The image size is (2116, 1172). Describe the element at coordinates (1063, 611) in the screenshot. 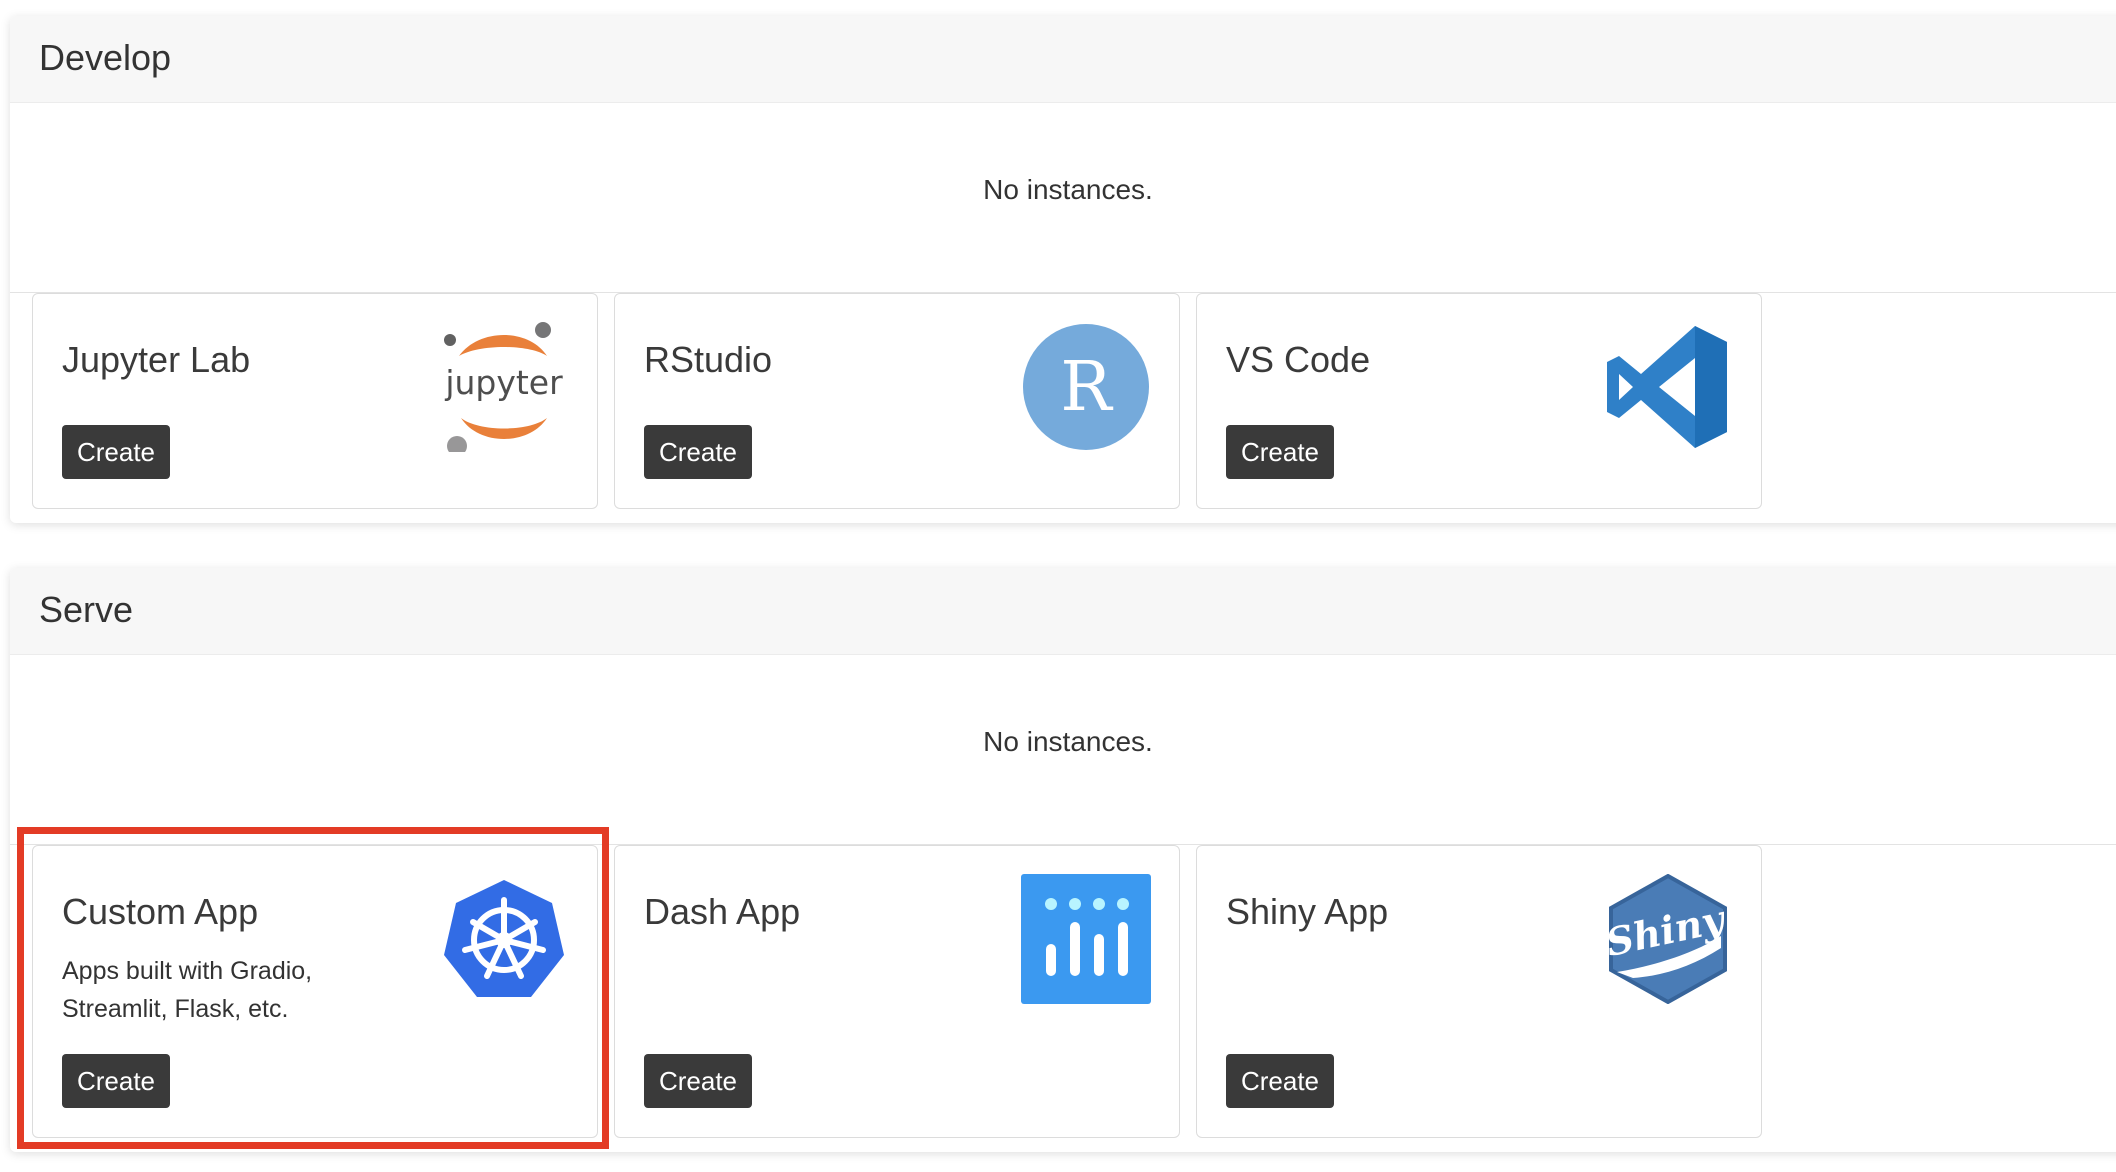

I see `serve-section-header: Serve` at that location.